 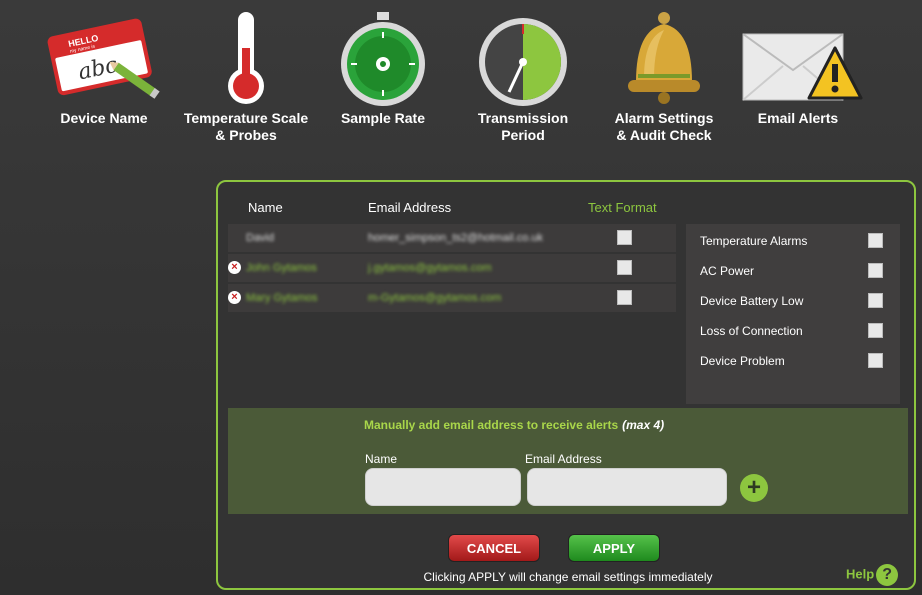 What do you see at coordinates (798, 58) in the screenshot?
I see `envelope-warning-icon` at bounding box center [798, 58].